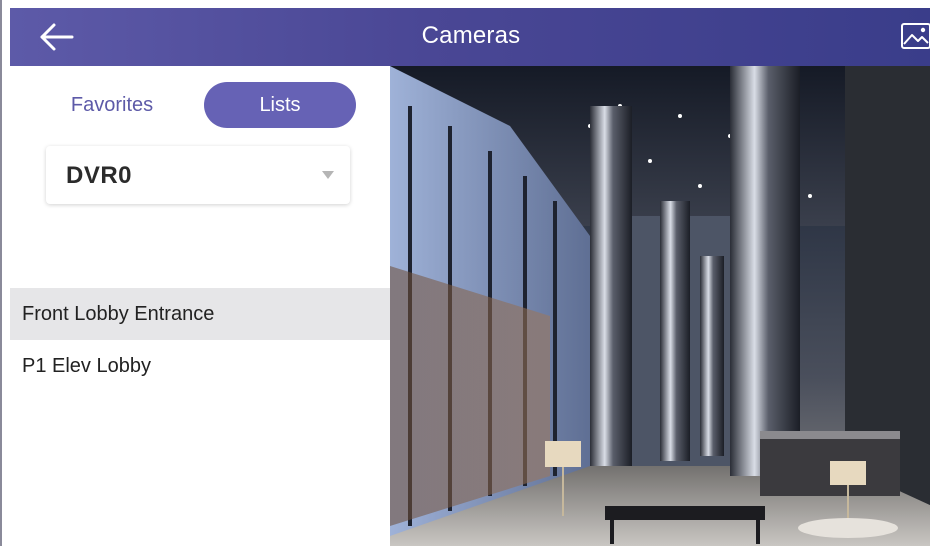  I want to click on dvr-dropdown: DVR0, so click(198, 175).